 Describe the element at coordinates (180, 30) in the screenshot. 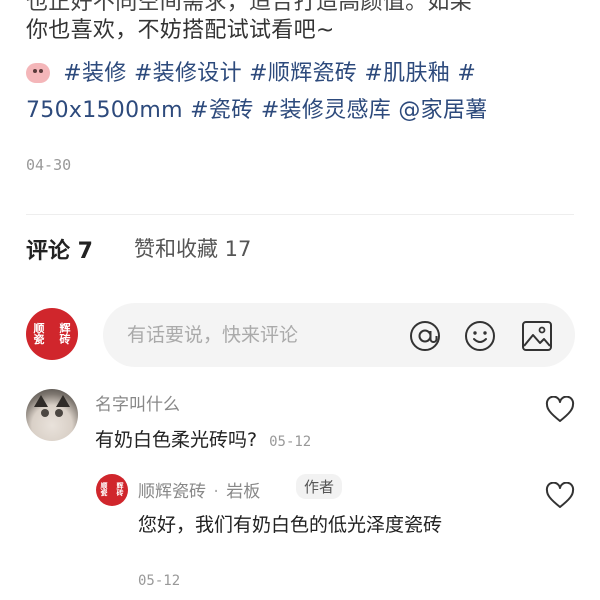

I see `post-text-line-2: 你也喜欢，不妨搭配试试看吧~` at that location.